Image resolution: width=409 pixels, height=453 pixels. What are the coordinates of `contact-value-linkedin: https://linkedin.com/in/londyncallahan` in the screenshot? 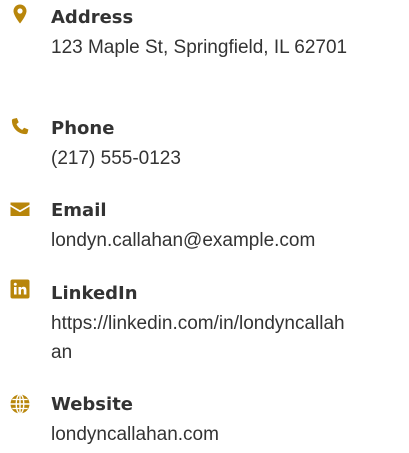 It's located at (201, 338).